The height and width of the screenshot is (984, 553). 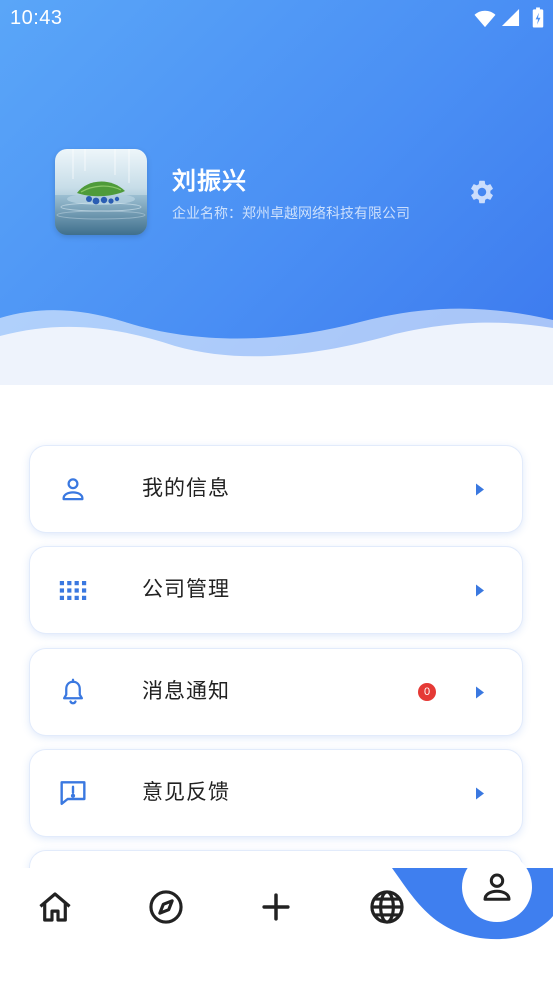 I want to click on menu-card-notifications: 消息通知 0, so click(x=276, y=692).